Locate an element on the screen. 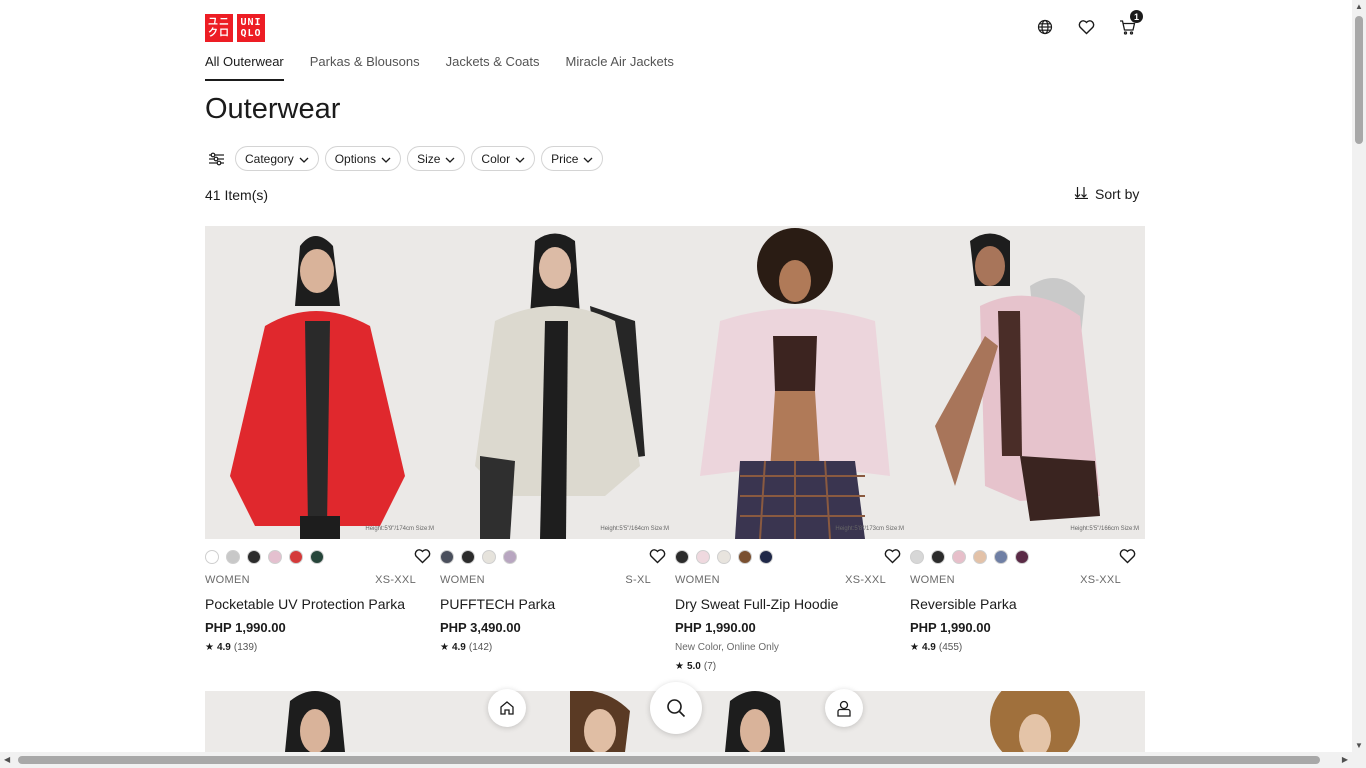  horizontal-scrollbar: ◀ ▶ is located at coordinates (676, 760).